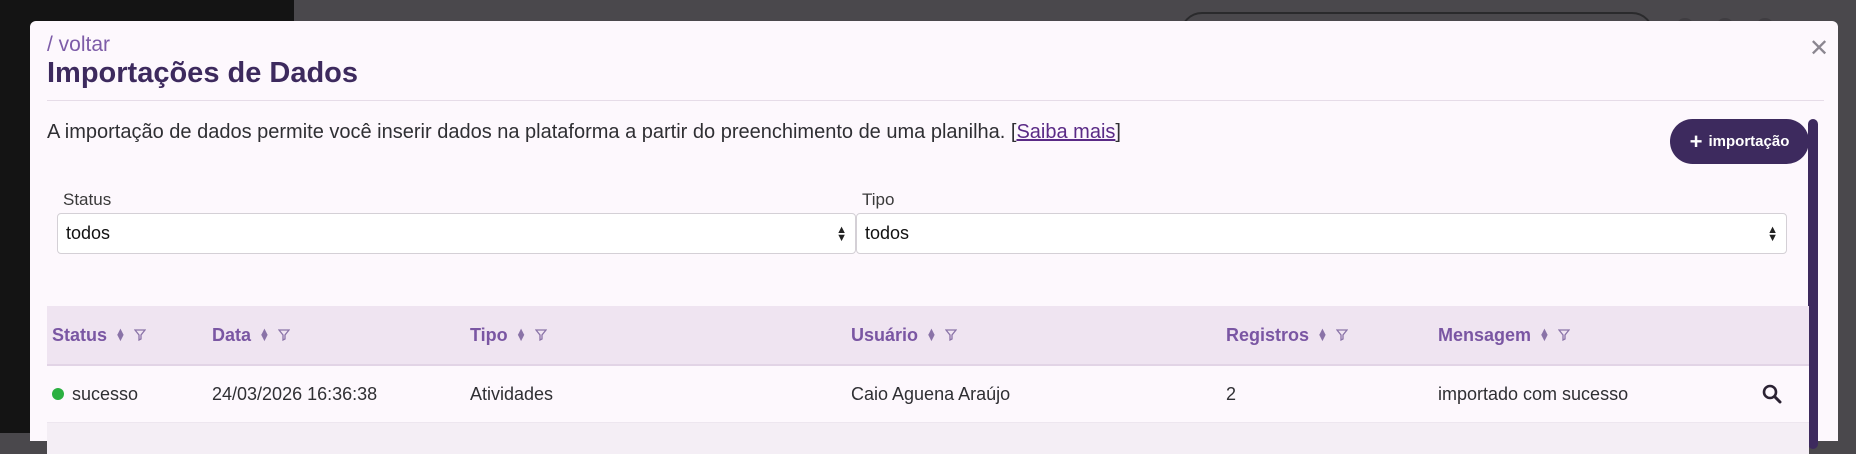 The height and width of the screenshot is (454, 1856). What do you see at coordinates (88, 233) in the screenshot?
I see `status-filter-value: todos` at bounding box center [88, 233].